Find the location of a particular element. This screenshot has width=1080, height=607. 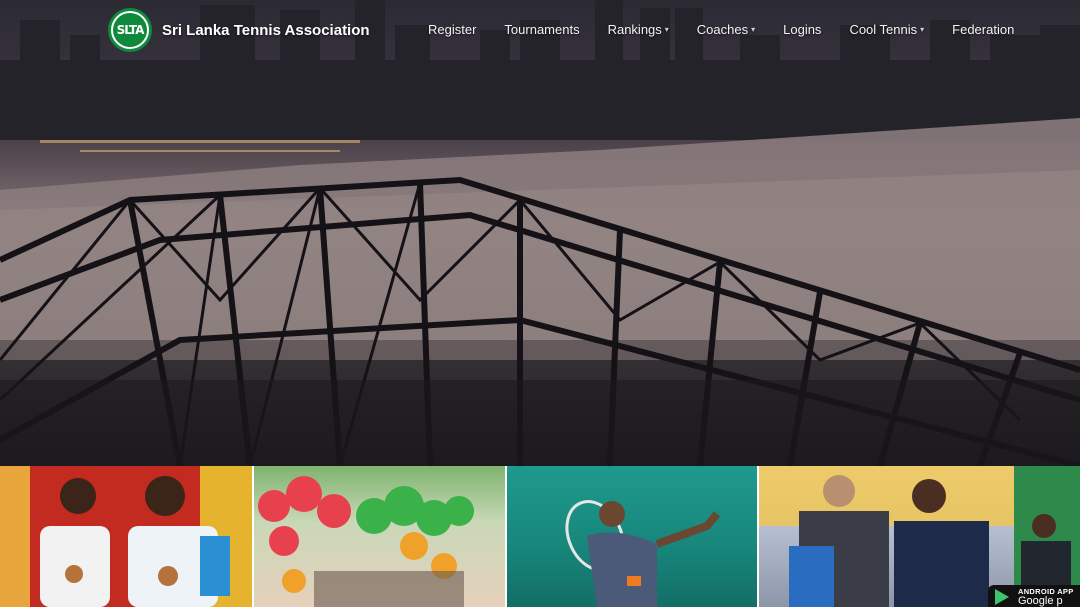

nav-item-federation: Federation is located at coordinates (983, 29).